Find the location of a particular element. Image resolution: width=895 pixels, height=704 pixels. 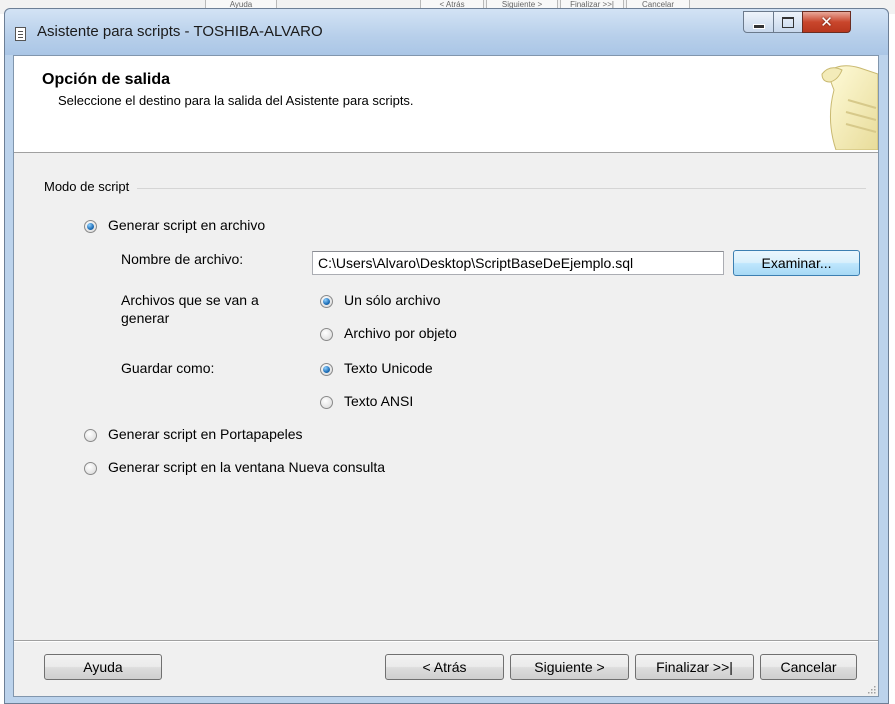

files-label-line2: generar is located at coordinates (145, 318).